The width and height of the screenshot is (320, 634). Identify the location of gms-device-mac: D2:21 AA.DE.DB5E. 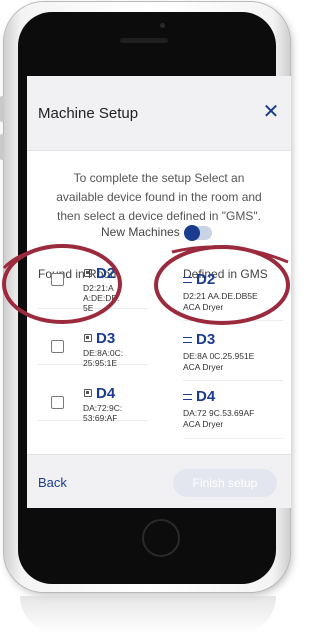
(220, 296).